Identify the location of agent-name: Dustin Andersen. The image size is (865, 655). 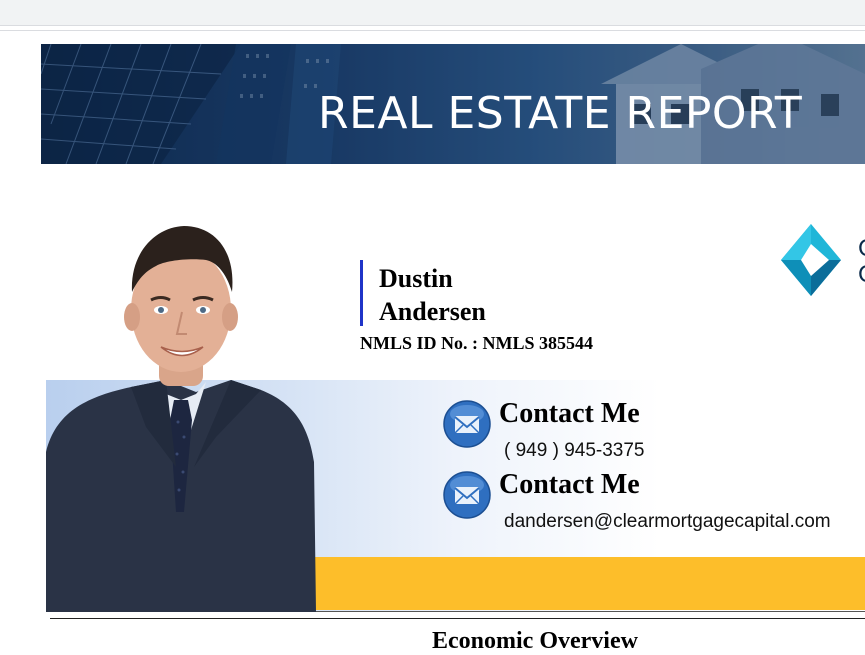
(479, 295).